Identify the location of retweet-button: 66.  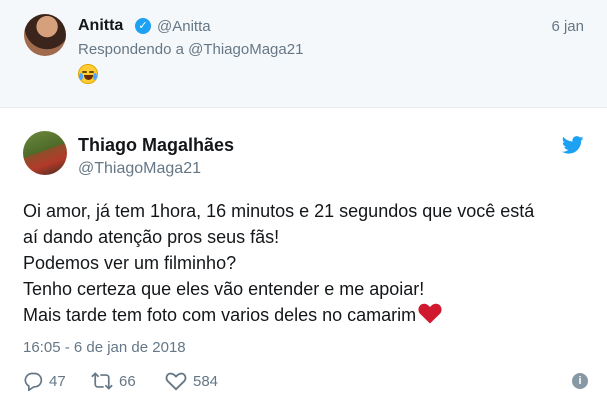
(113, 381).